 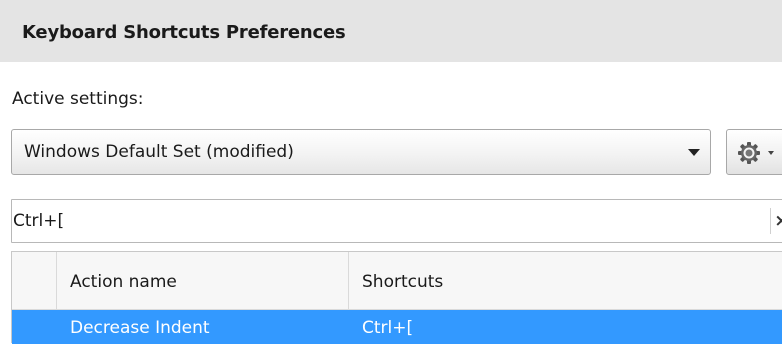 I want to click on shortcut-search-input: Ctrl+[ ×, so click(x=396, y=221).